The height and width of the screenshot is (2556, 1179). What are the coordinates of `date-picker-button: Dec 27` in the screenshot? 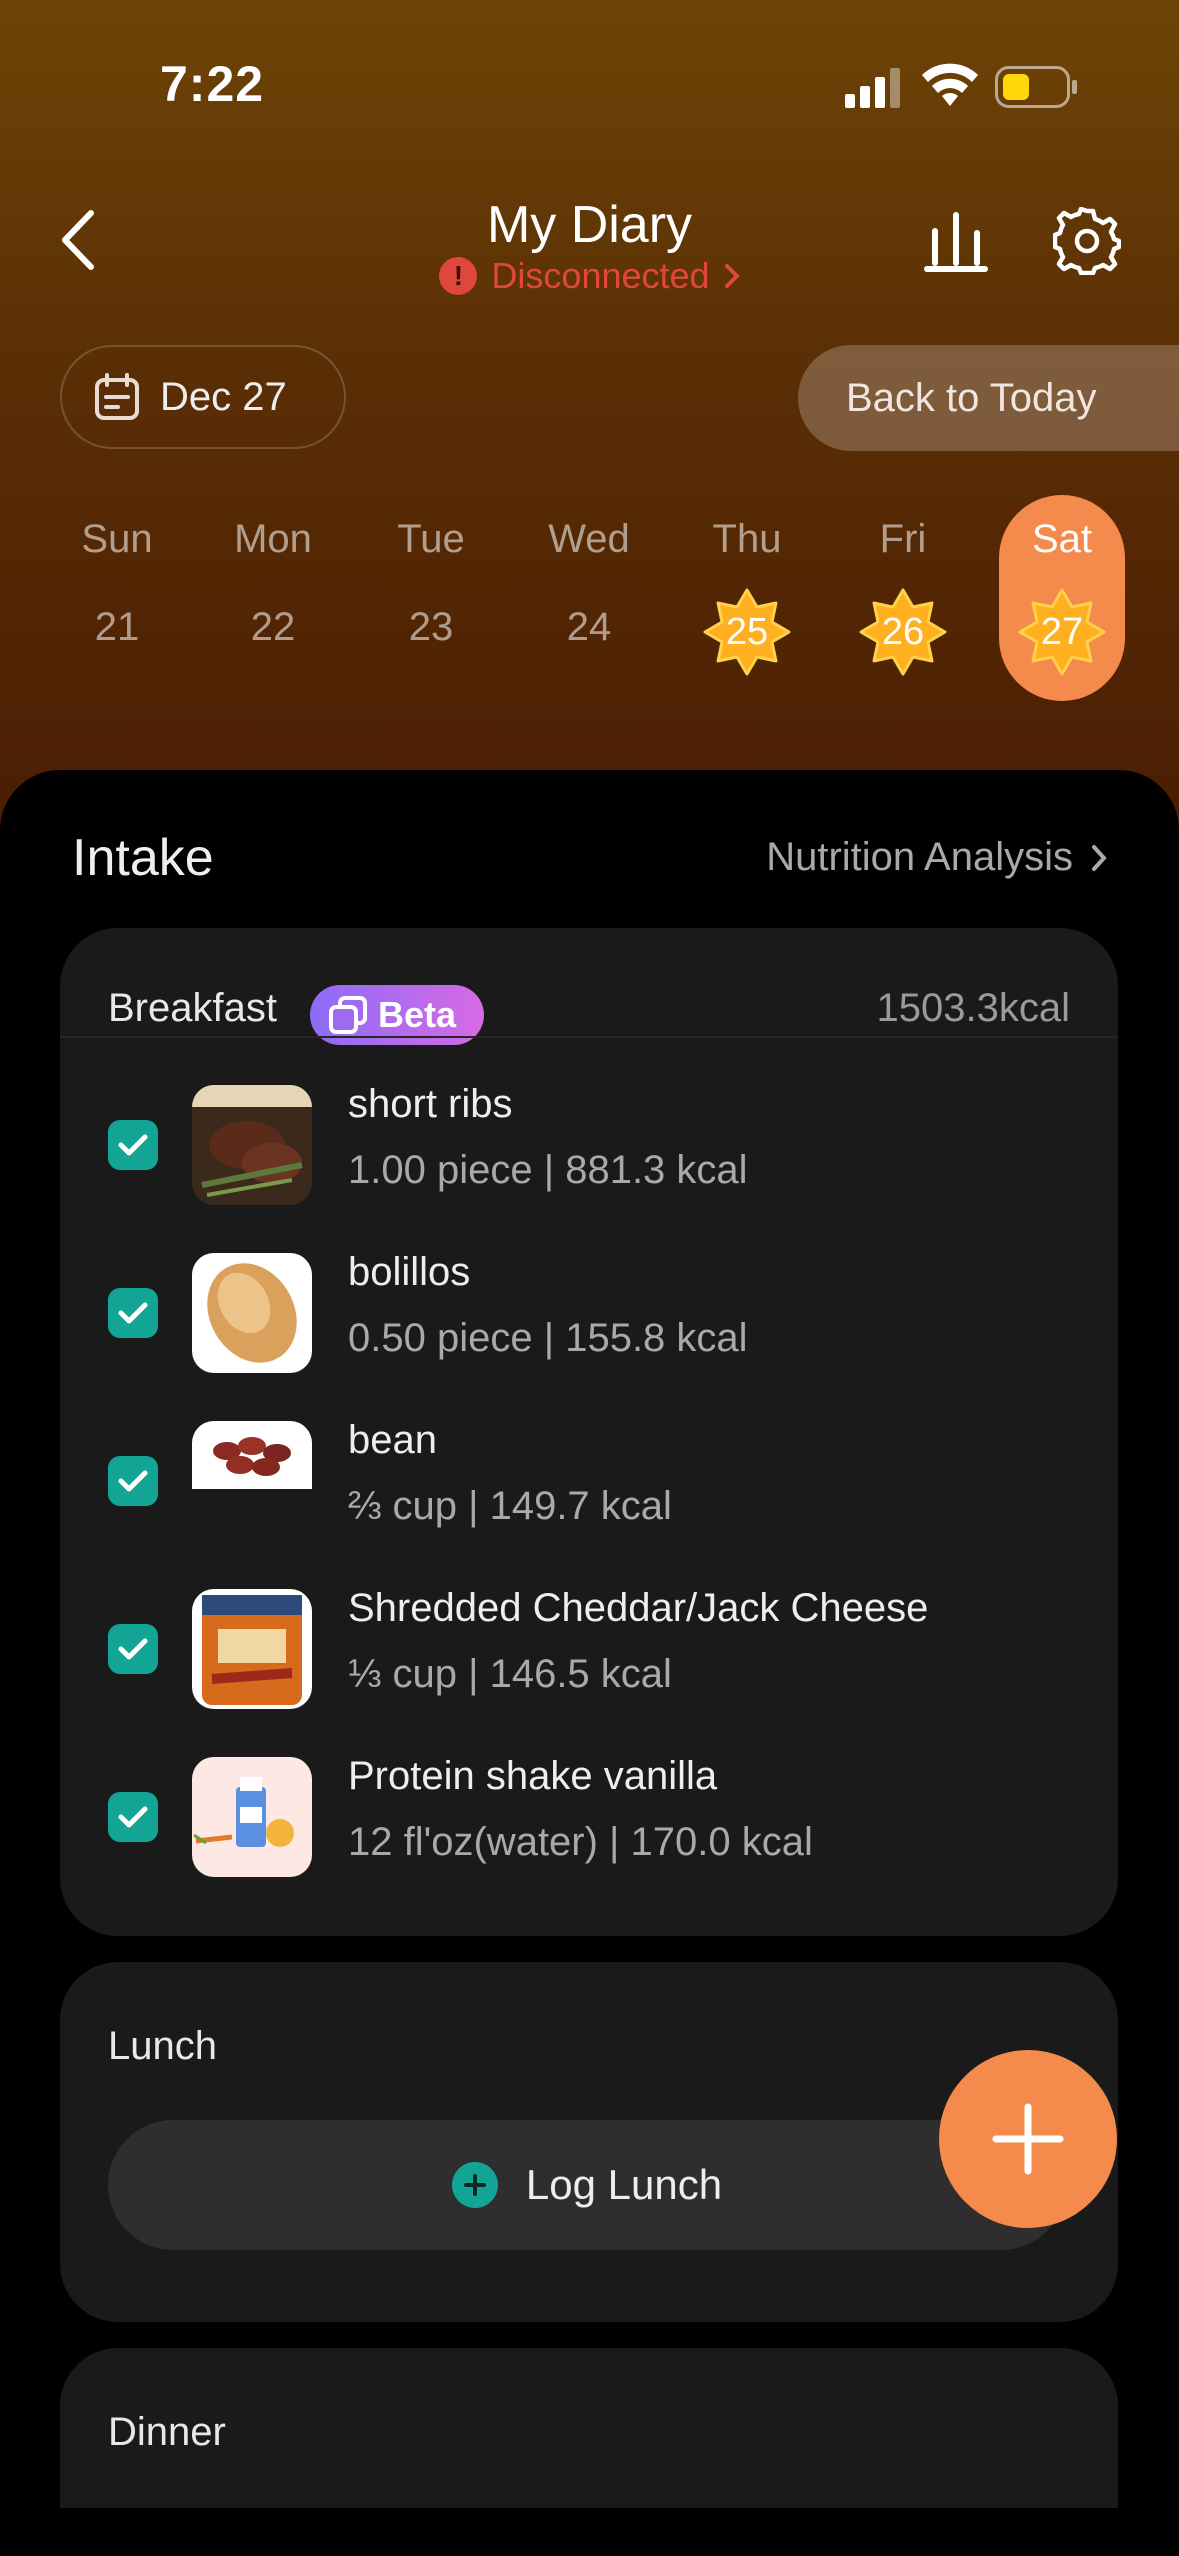 It's located at (203, 397).